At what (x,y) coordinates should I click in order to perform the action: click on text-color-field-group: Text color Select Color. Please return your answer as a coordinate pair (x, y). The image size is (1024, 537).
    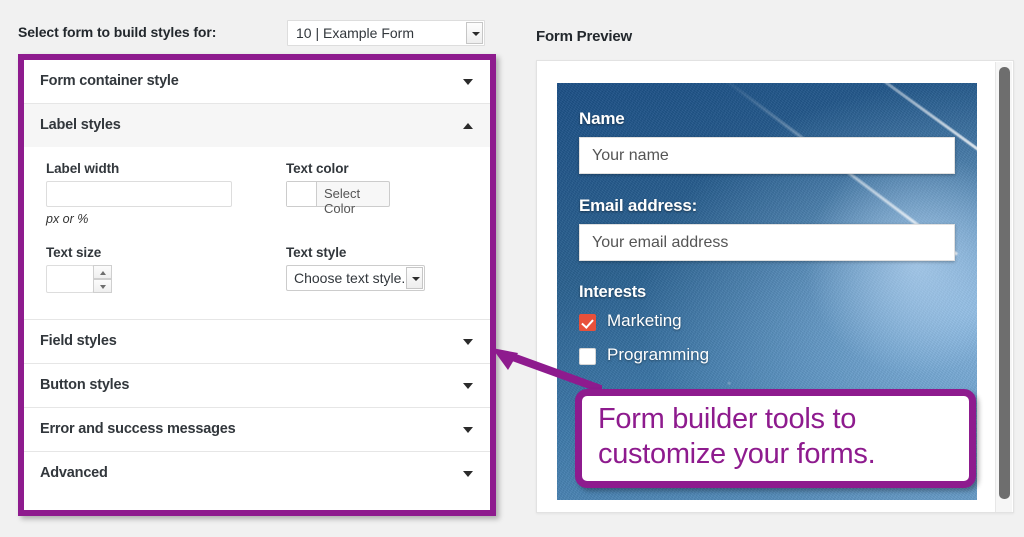
    Looking at the image, I should click on (338, 188).